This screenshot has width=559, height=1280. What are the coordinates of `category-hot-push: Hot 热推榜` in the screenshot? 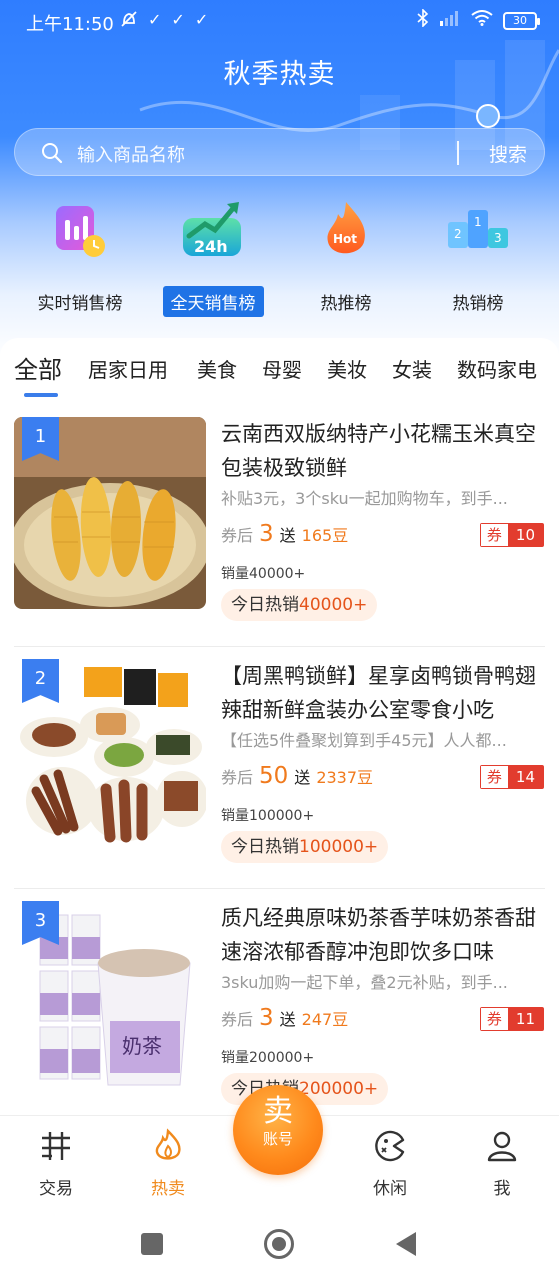 It's located at (346, 256).